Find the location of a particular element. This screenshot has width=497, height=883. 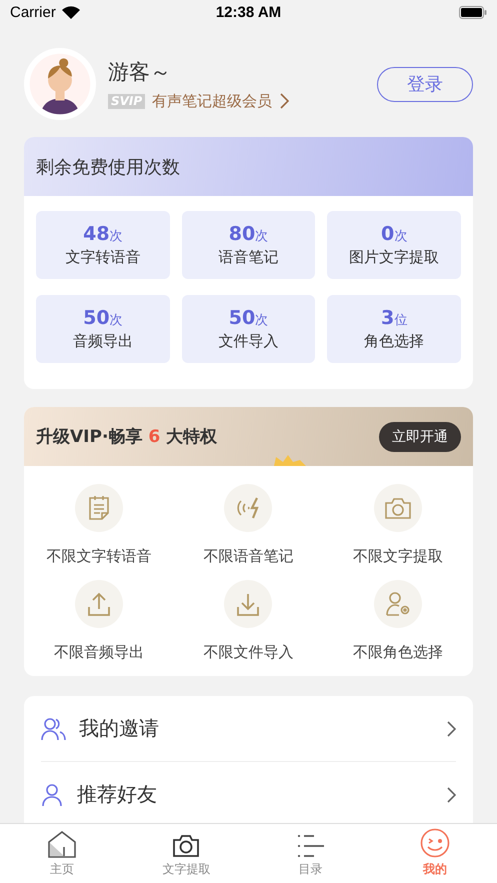

smiley-icon is located at coordinates (435, 843).